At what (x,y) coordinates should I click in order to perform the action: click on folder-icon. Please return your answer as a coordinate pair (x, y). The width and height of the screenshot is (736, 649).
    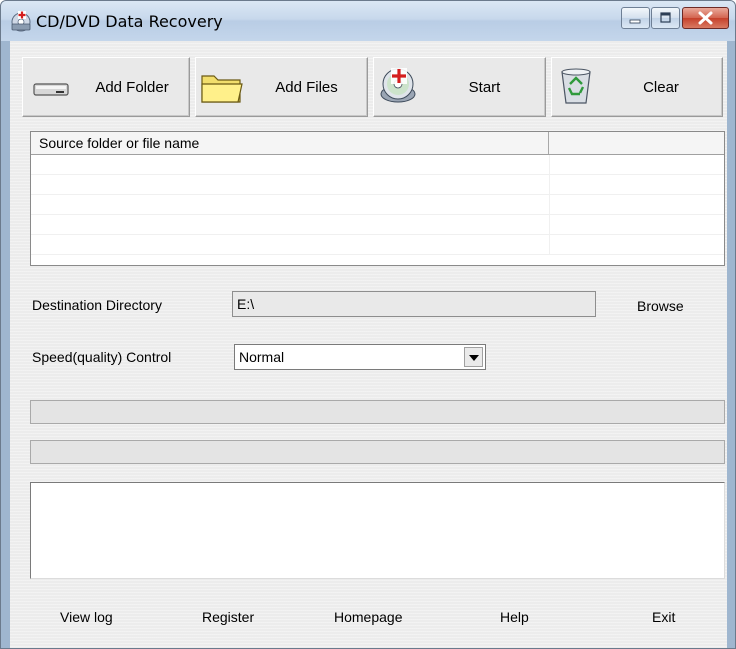
    Looking at the image, I should click on (222, 89).